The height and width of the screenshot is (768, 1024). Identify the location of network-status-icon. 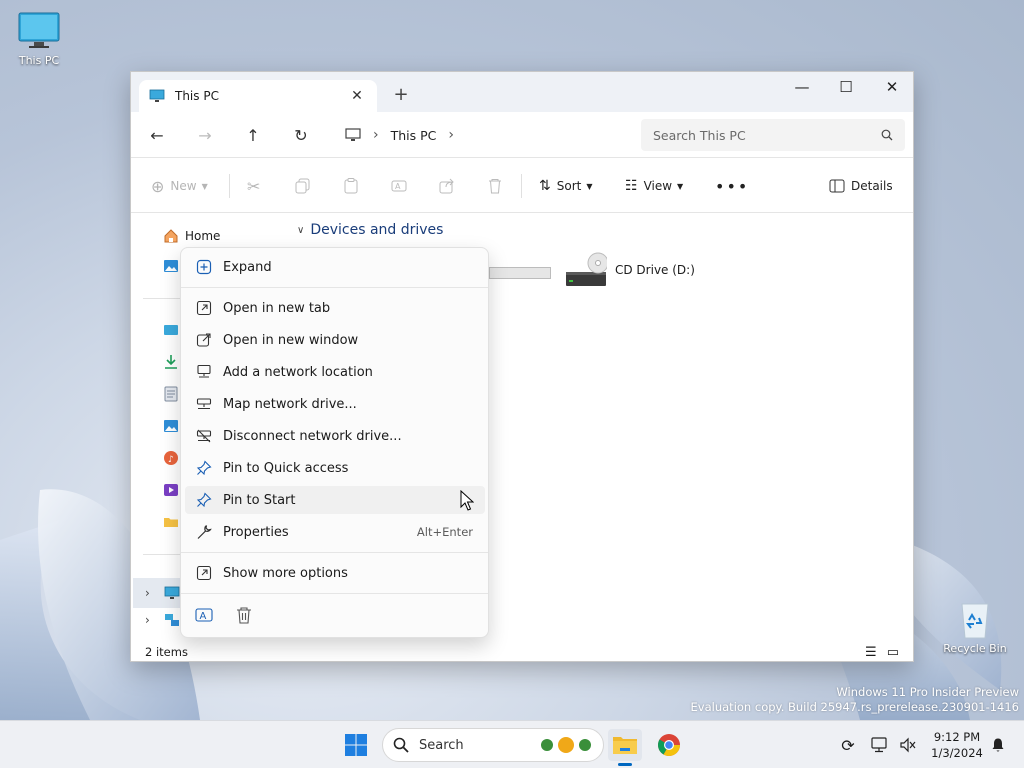
(880, 745).